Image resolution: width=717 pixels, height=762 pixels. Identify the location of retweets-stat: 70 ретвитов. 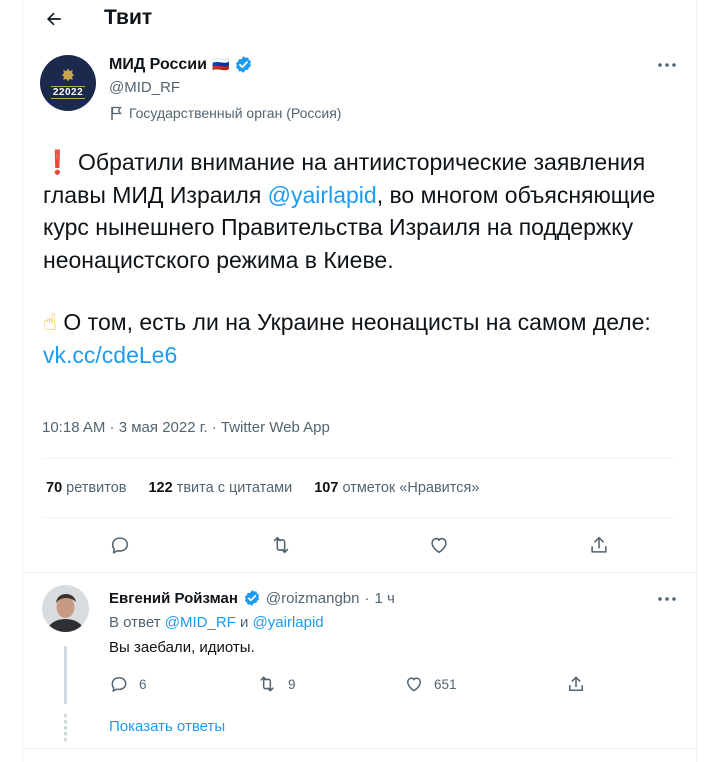
(86, 488).